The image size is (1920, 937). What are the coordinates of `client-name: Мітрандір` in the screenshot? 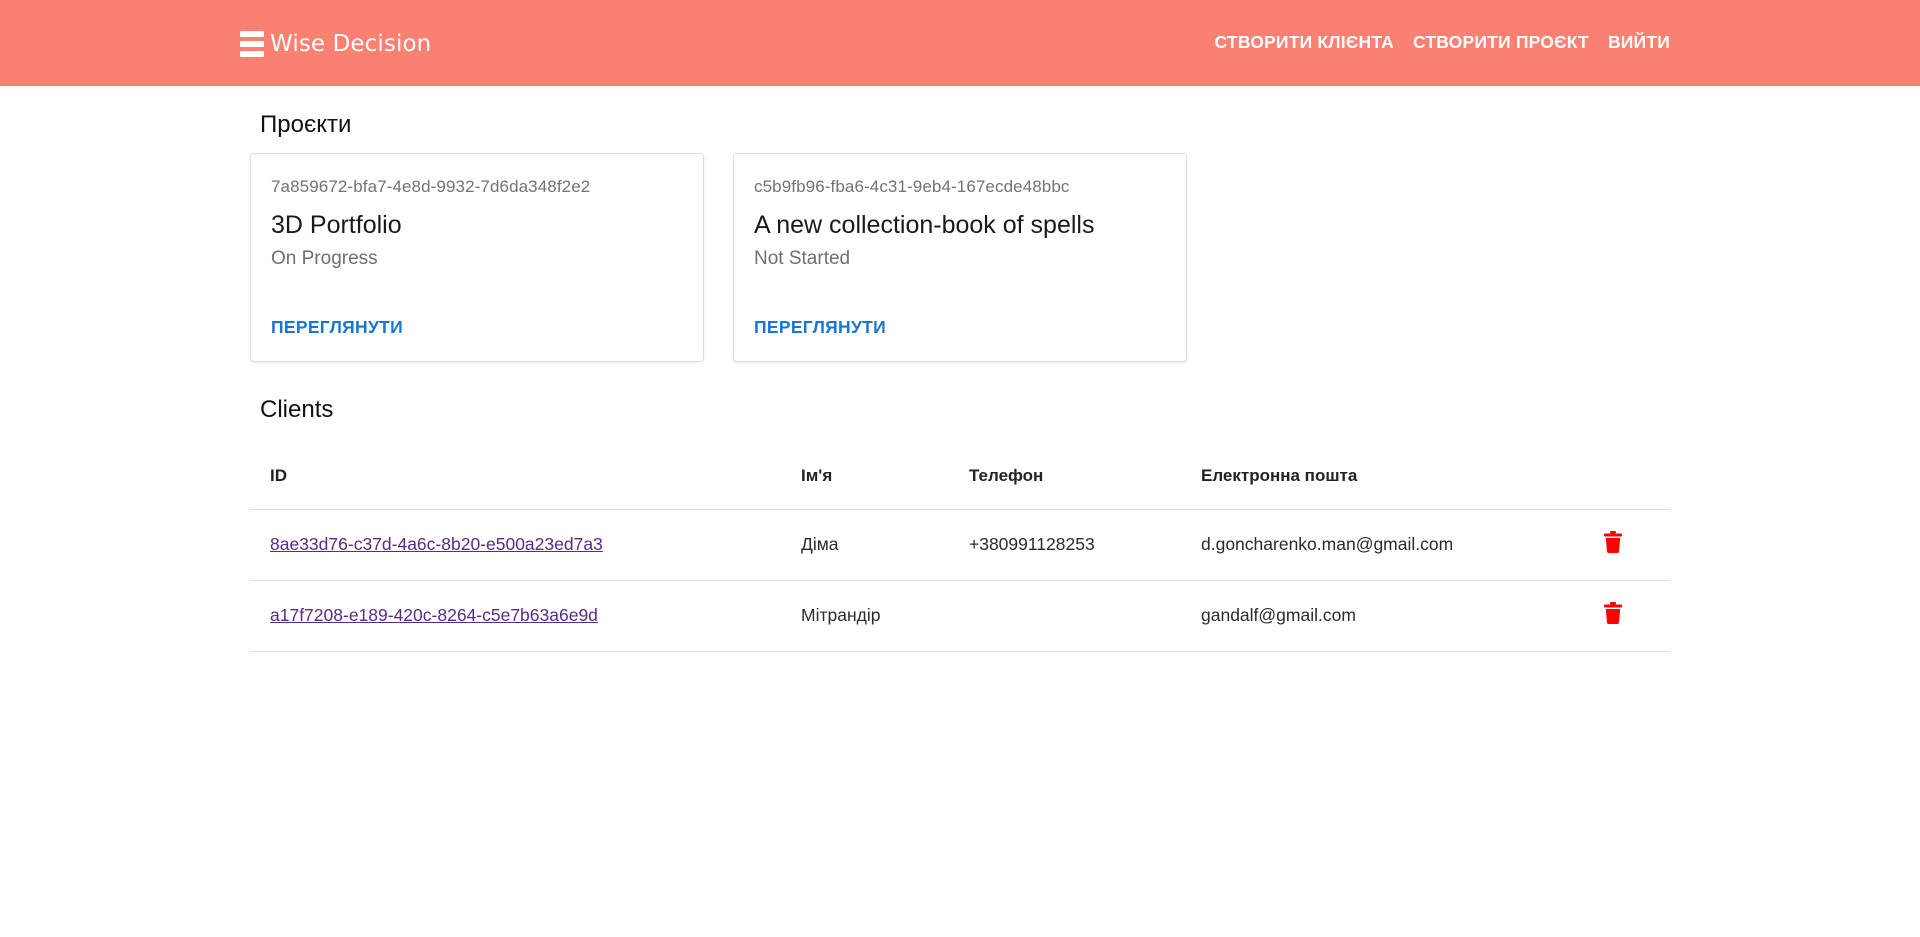 It's located at (865, 616).